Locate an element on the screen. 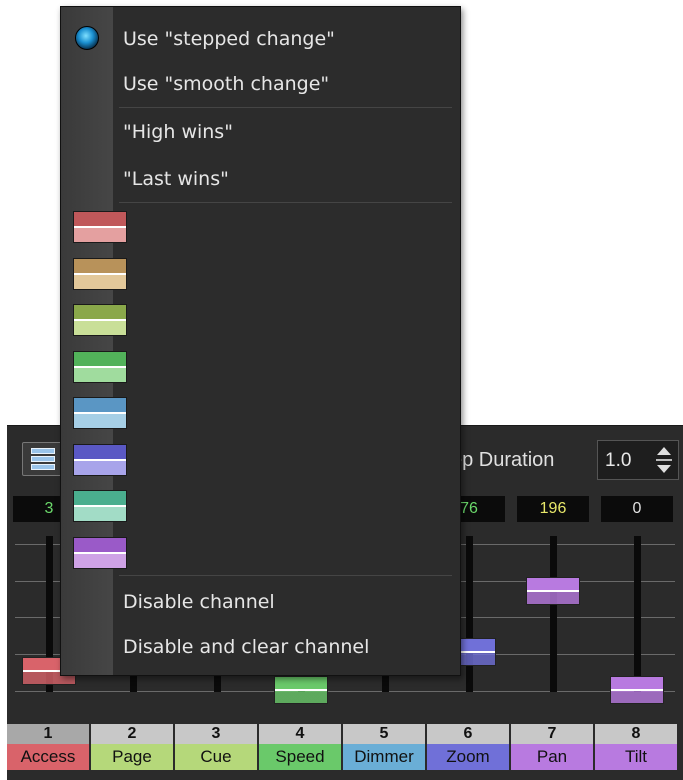 The width and height of the screenshot is (683, 780). fader-handle-speed is located at coordinates (301, 690).